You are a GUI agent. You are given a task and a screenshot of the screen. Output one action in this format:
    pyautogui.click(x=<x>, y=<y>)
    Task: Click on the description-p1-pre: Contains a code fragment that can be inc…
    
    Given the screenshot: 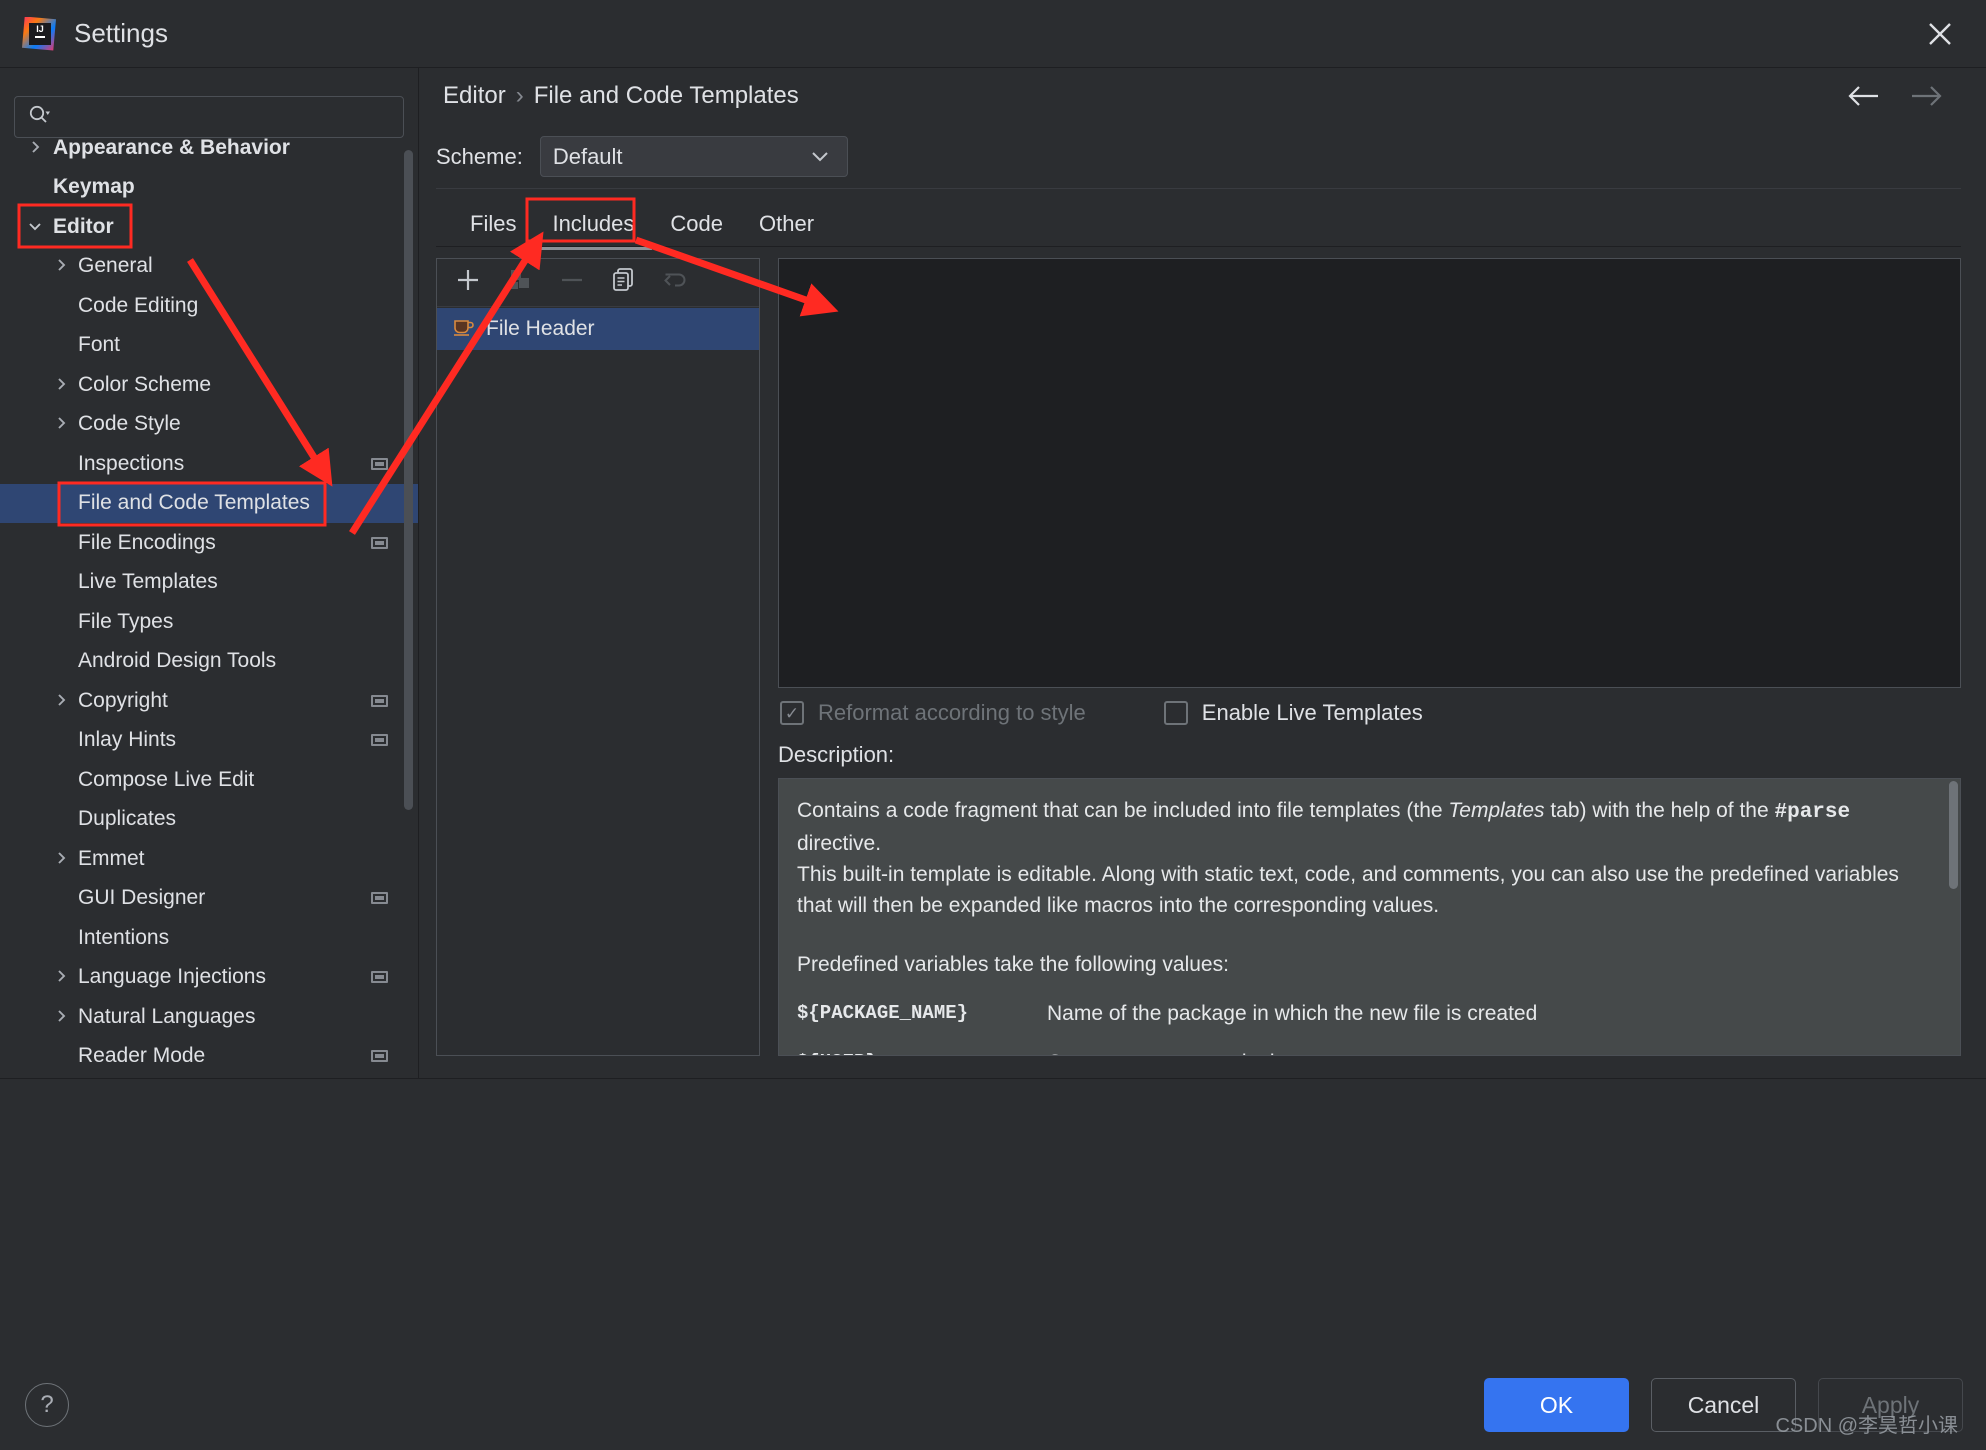 What is the action you would take?
    pyautogui.click(x=1123, y=810)
    